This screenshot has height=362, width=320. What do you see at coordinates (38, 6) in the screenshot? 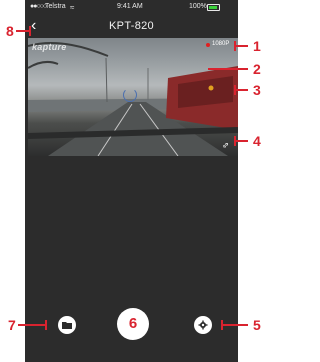
I see `signal-strength: ●●○○○` at bounding box center [38, 6].